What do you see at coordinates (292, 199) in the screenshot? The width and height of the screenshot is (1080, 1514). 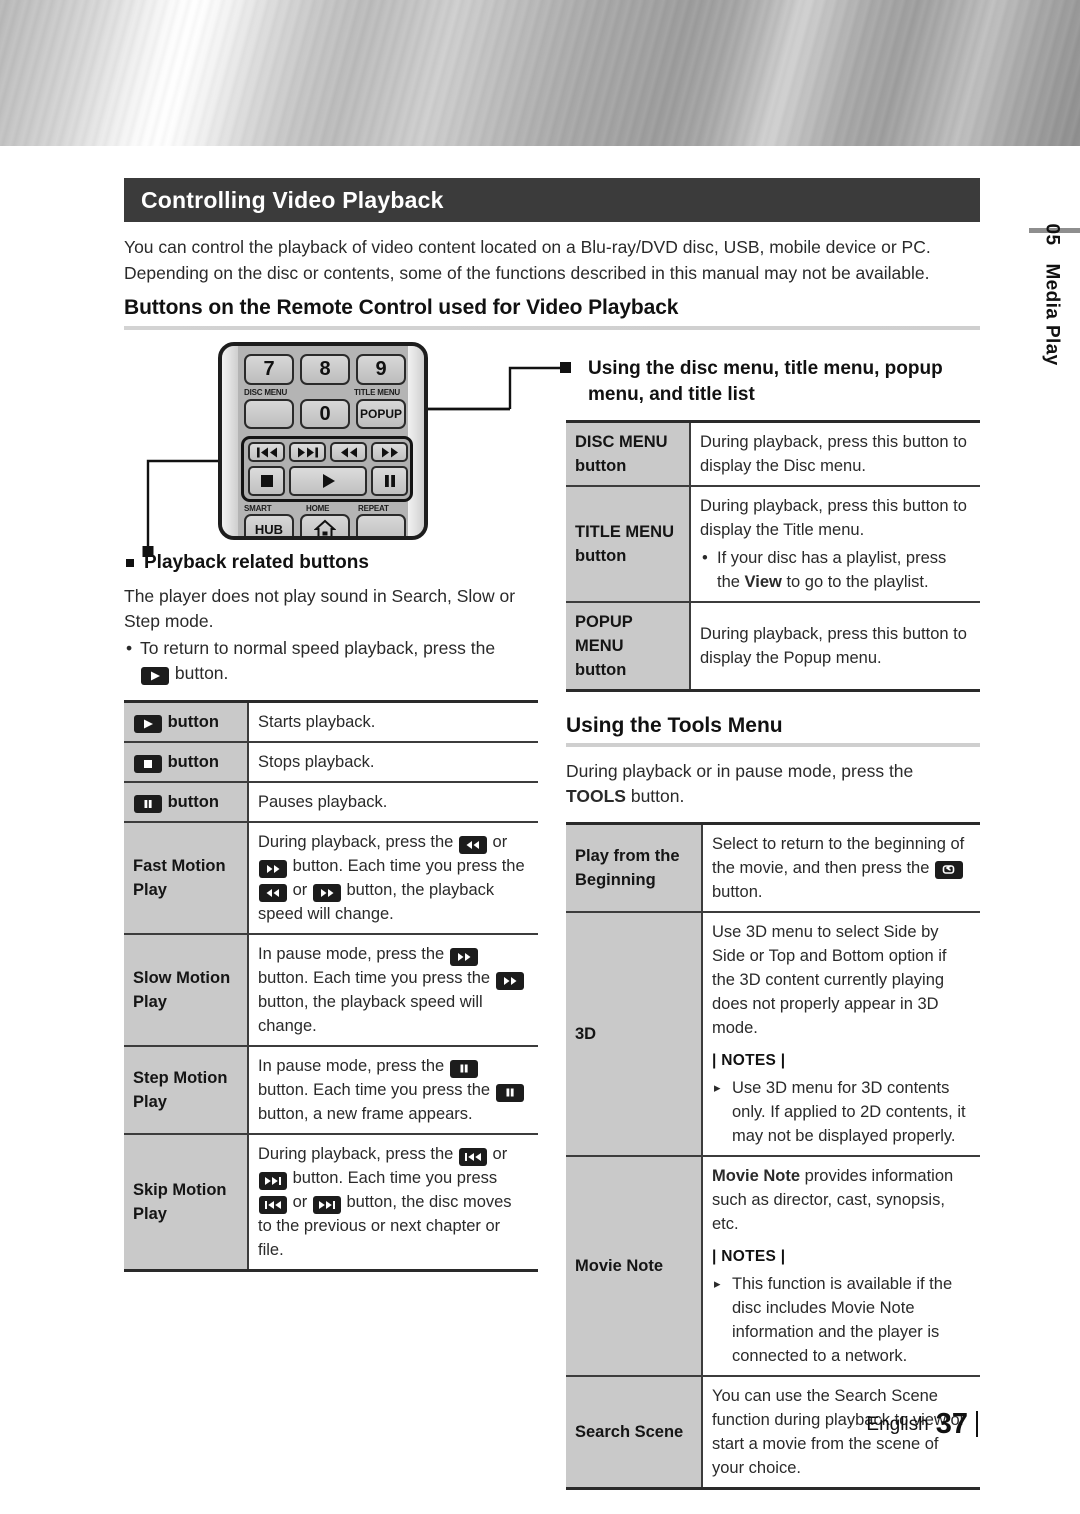 I see `page-title: Controlling Video Playback` at bounding box center [292, 199].